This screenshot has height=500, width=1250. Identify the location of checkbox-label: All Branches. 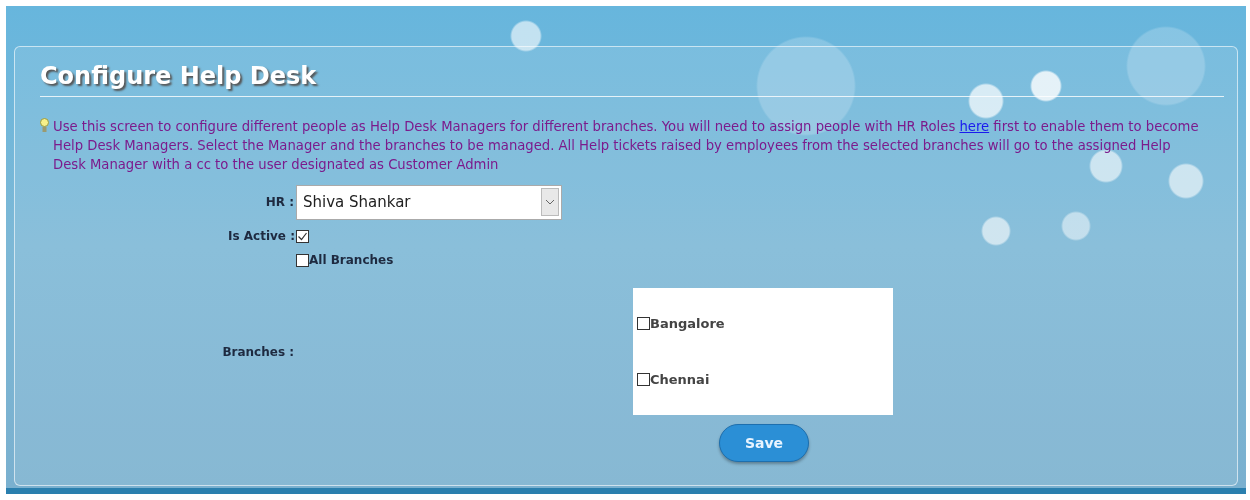
(351, 260).